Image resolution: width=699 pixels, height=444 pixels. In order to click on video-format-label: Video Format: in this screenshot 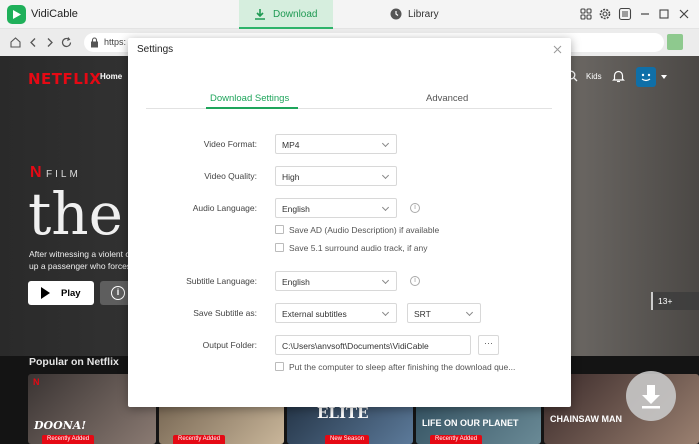, I will do `click(230, 144)`.